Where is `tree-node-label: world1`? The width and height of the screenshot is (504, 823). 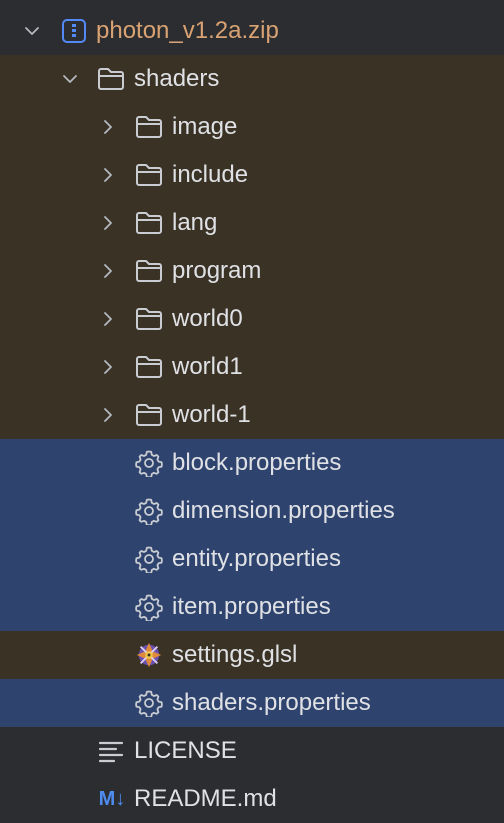 tree-node-label: world1 is located at coordinates (207, 366).